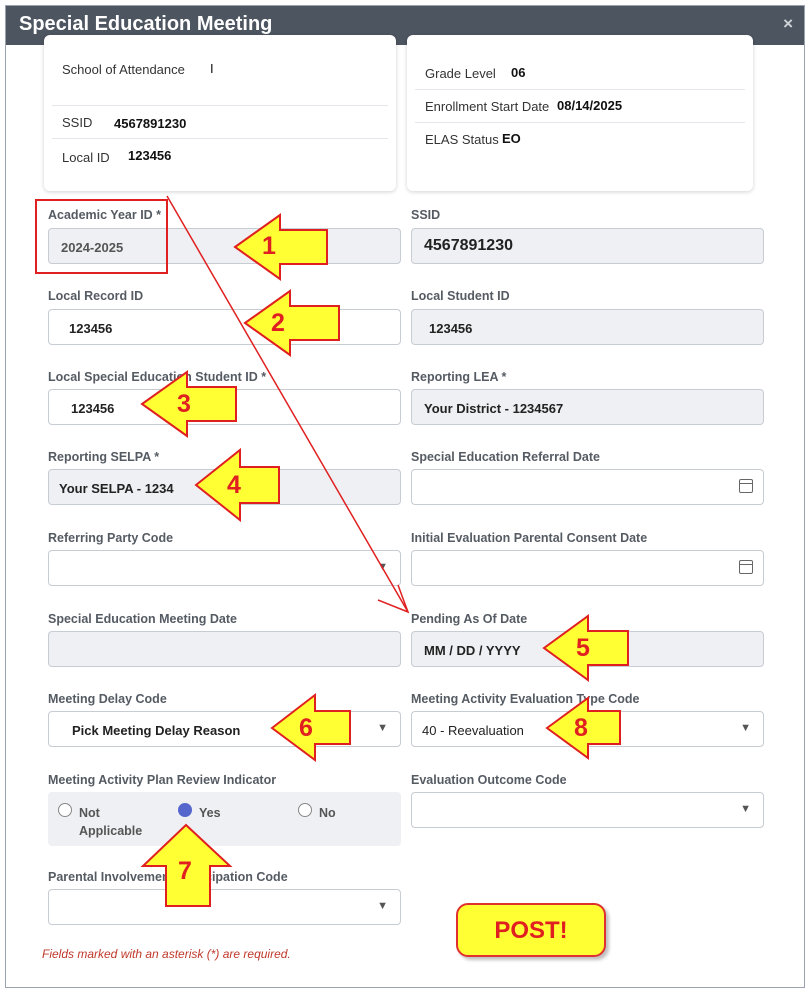 The image size is (807, 988). What do you see at coordinates (460, 296) in the screenshot?
I see `local-student-label: Local Student ID` at bounding box center [460, 296].